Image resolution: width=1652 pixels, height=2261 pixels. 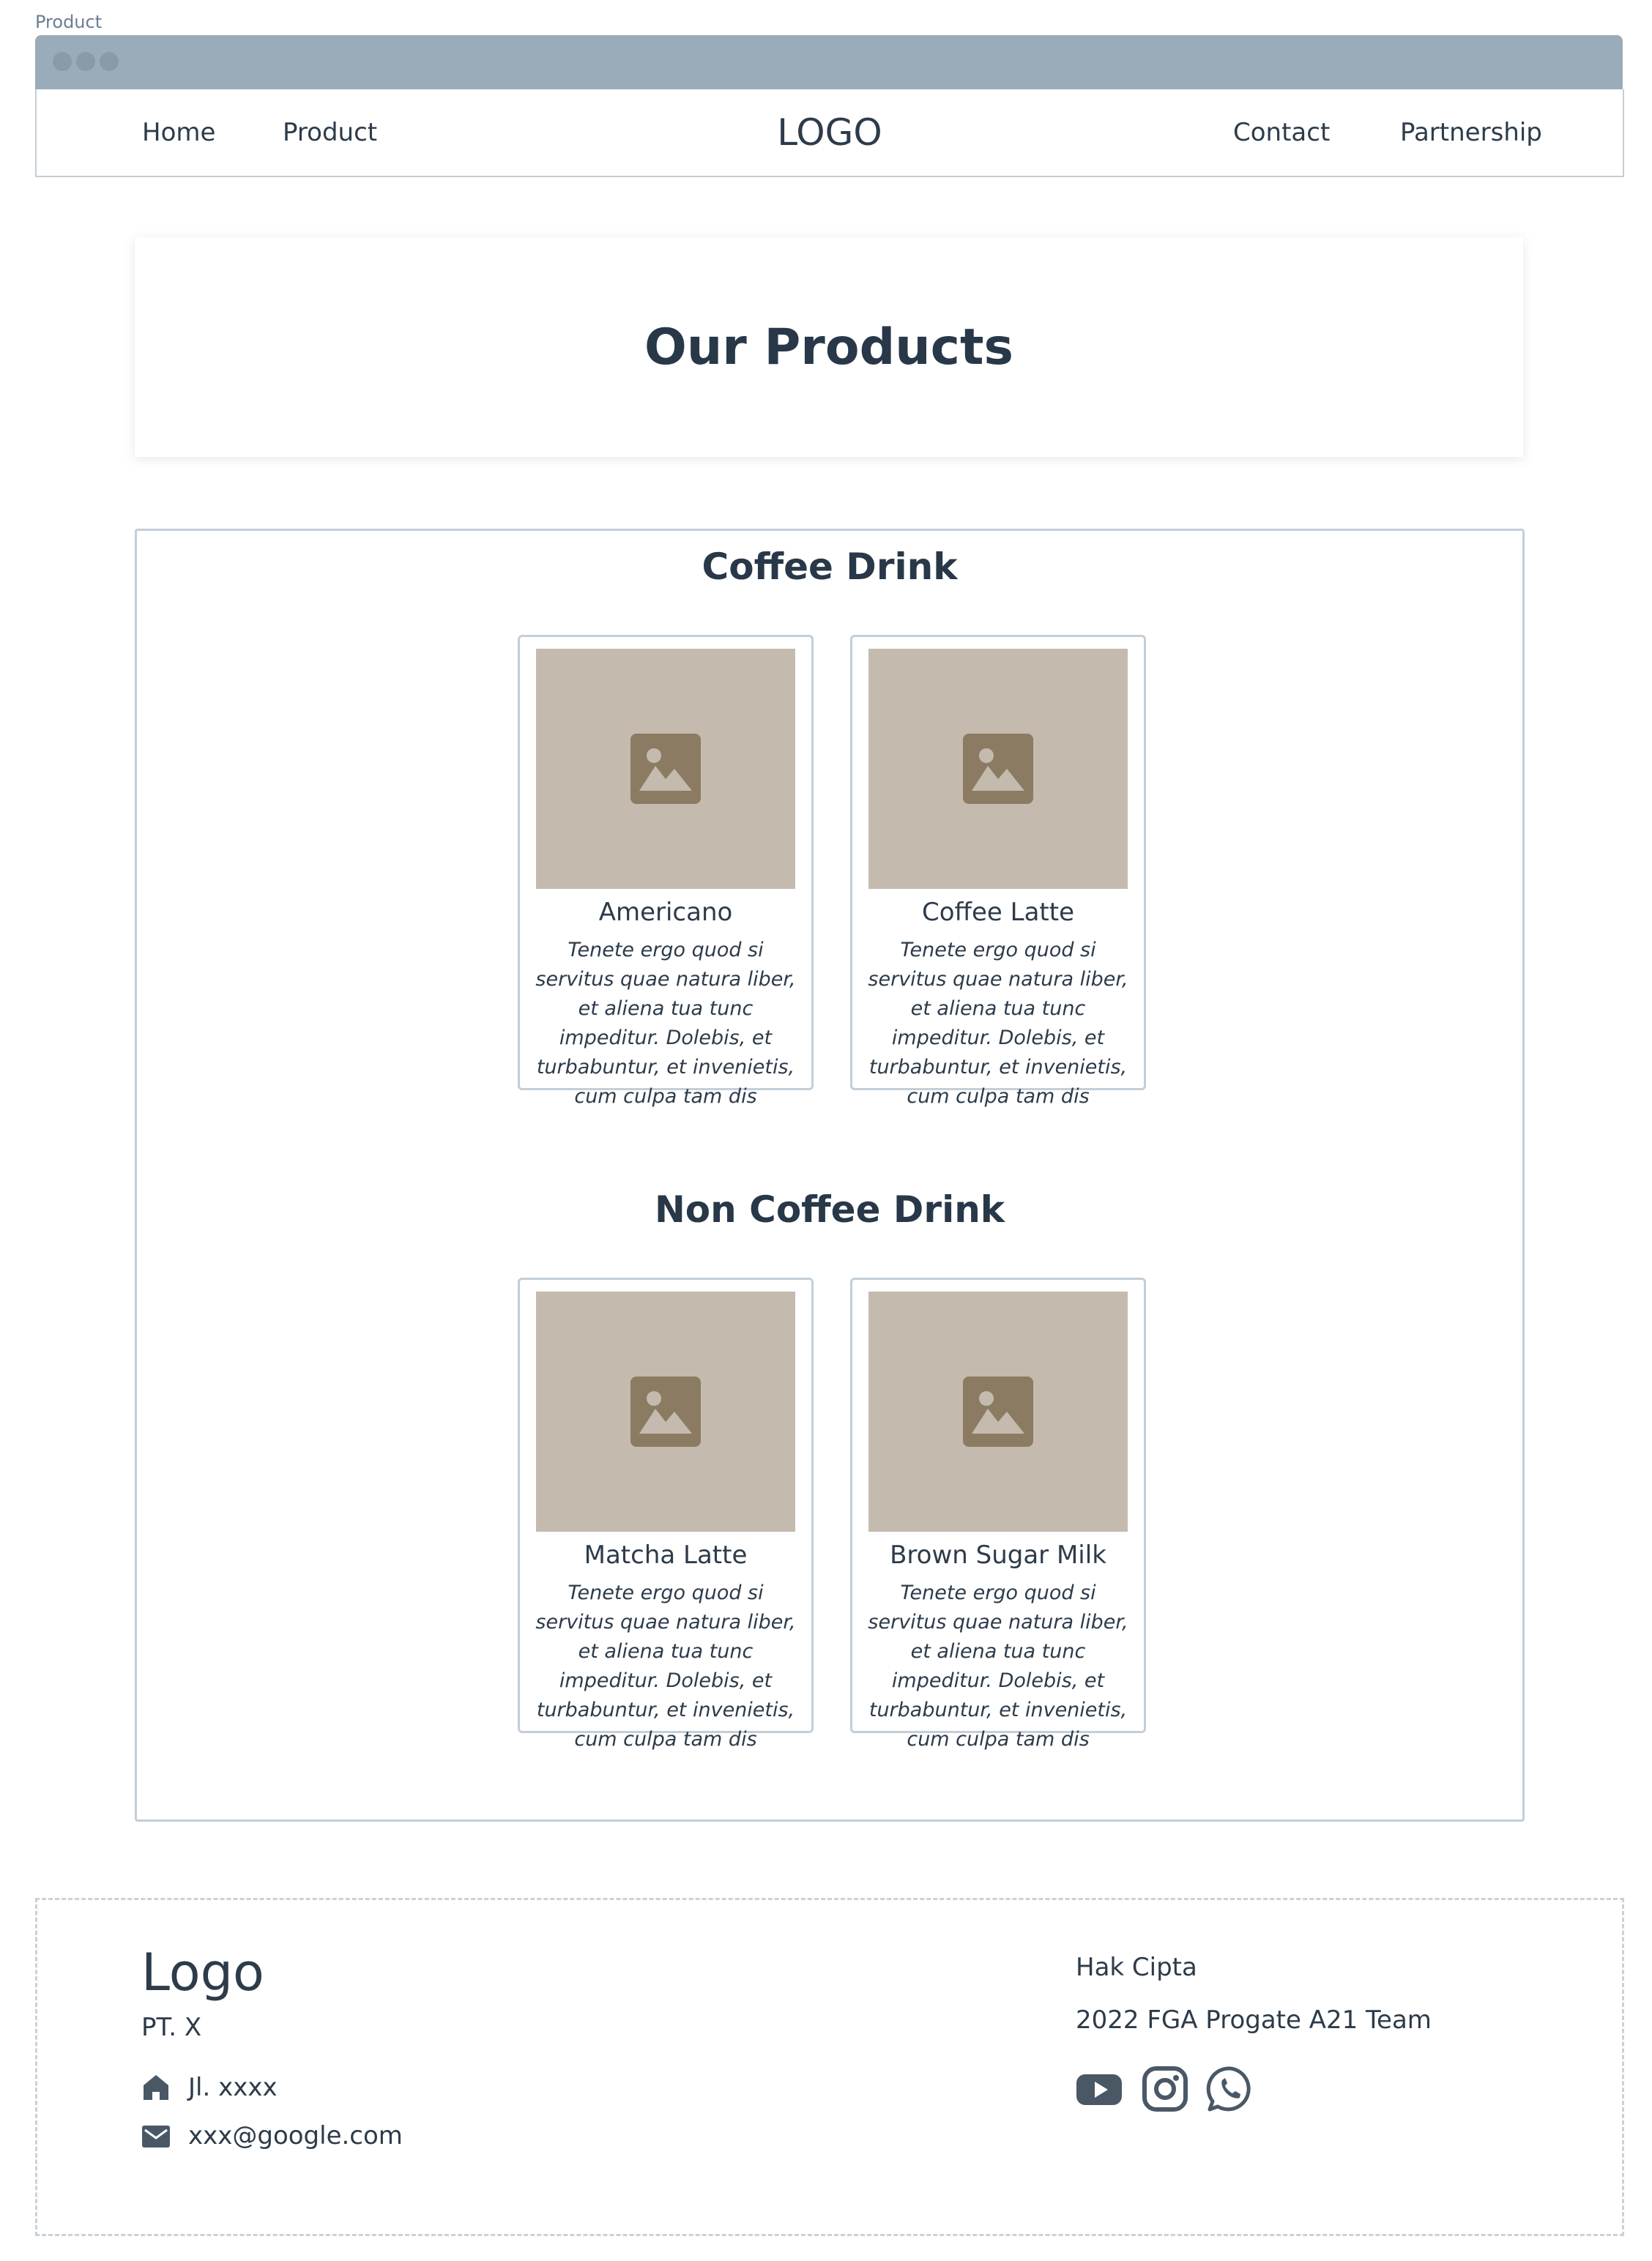 I want to click on window-titlebar, so click(x=829, y=62).